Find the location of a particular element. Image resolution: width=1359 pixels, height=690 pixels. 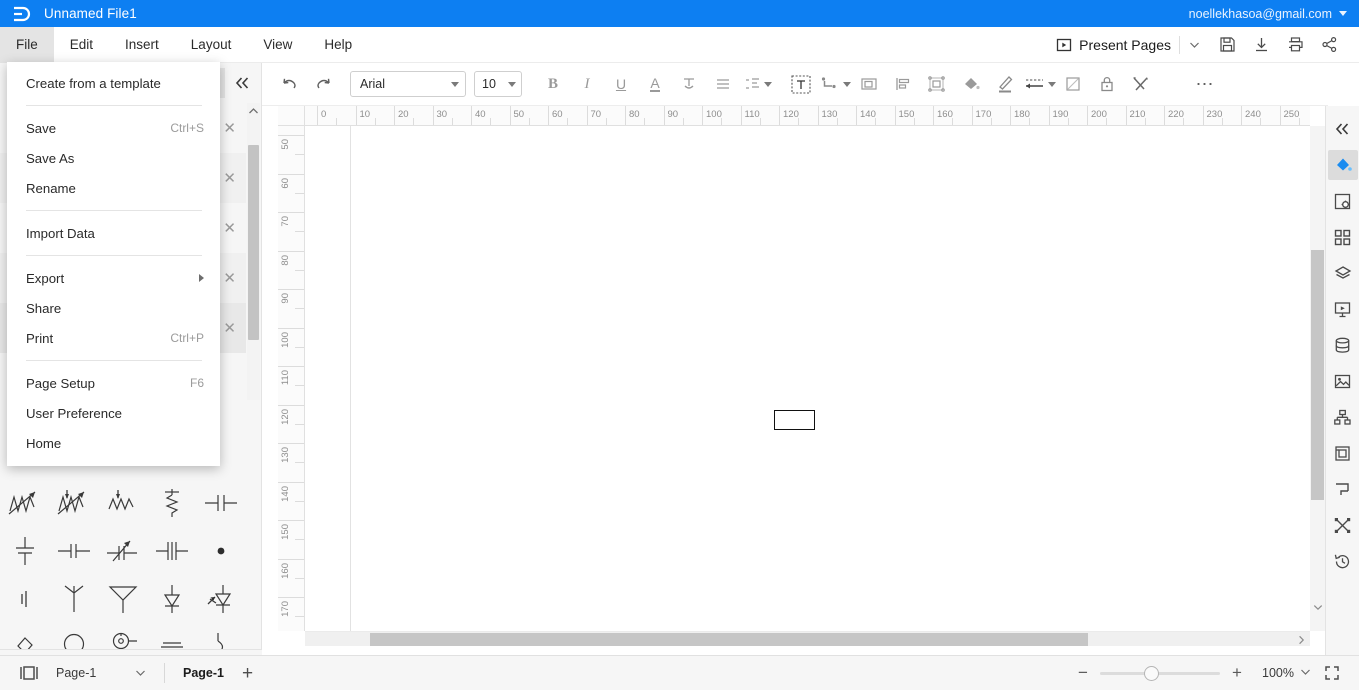

italic-button: I is located at coordinates (587, 84).